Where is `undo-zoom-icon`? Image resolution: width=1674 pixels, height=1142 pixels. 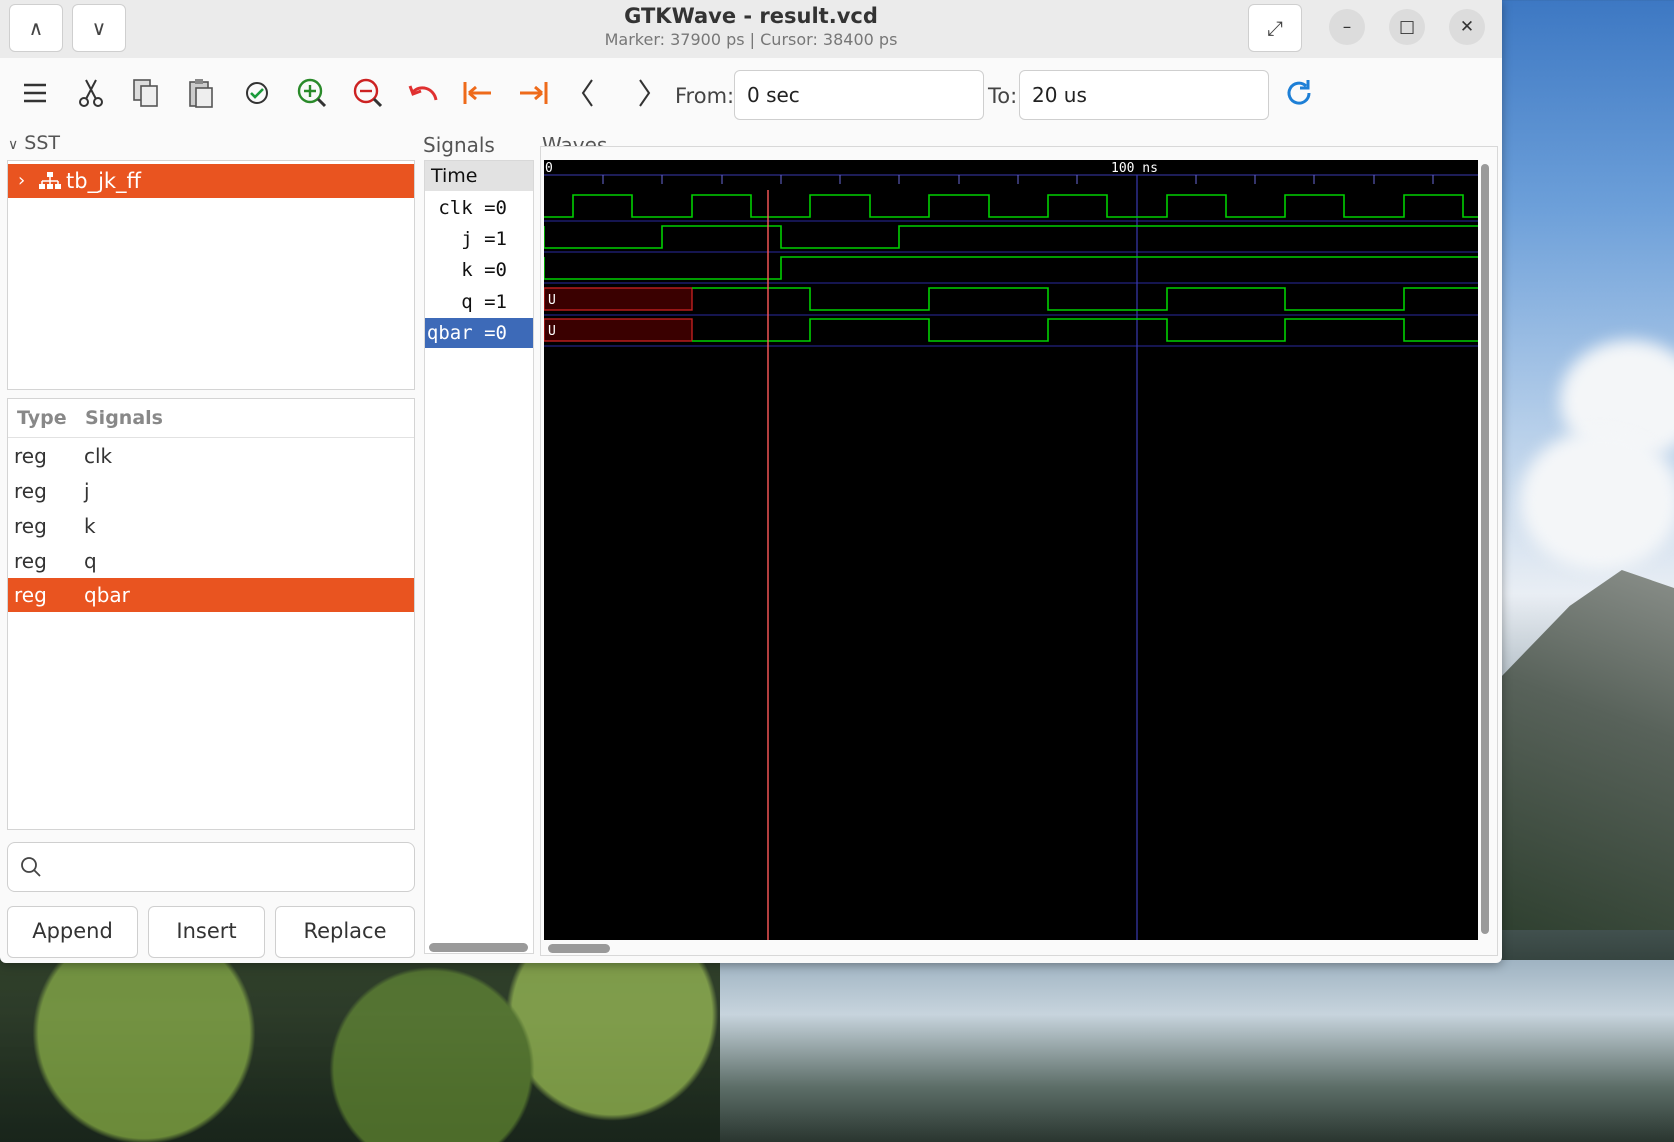 undo-zoom-icon is located at coordinates (423, 93).